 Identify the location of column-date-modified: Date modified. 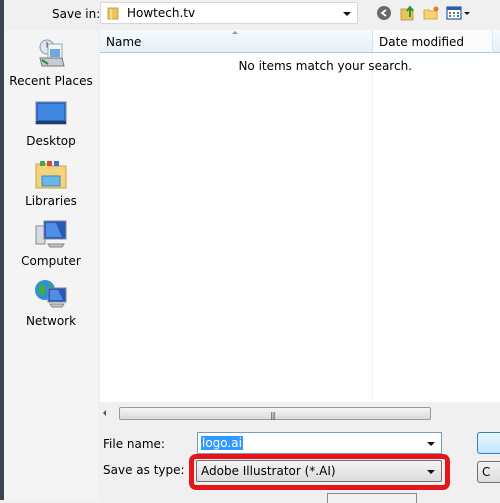
(432, 41).